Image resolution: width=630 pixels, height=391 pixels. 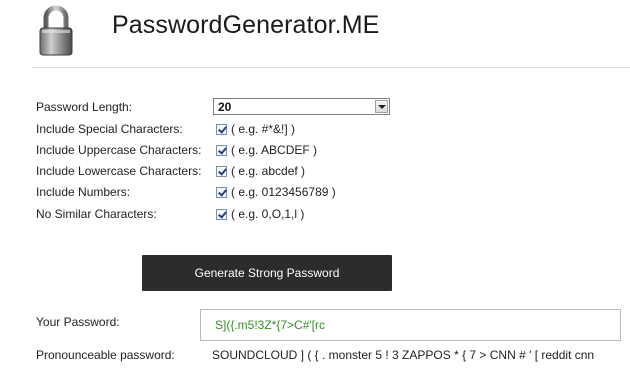 What do you see at coordinates (331, 67) in the screenshot?
I see `header-divider` at bounding box center [331, 67].